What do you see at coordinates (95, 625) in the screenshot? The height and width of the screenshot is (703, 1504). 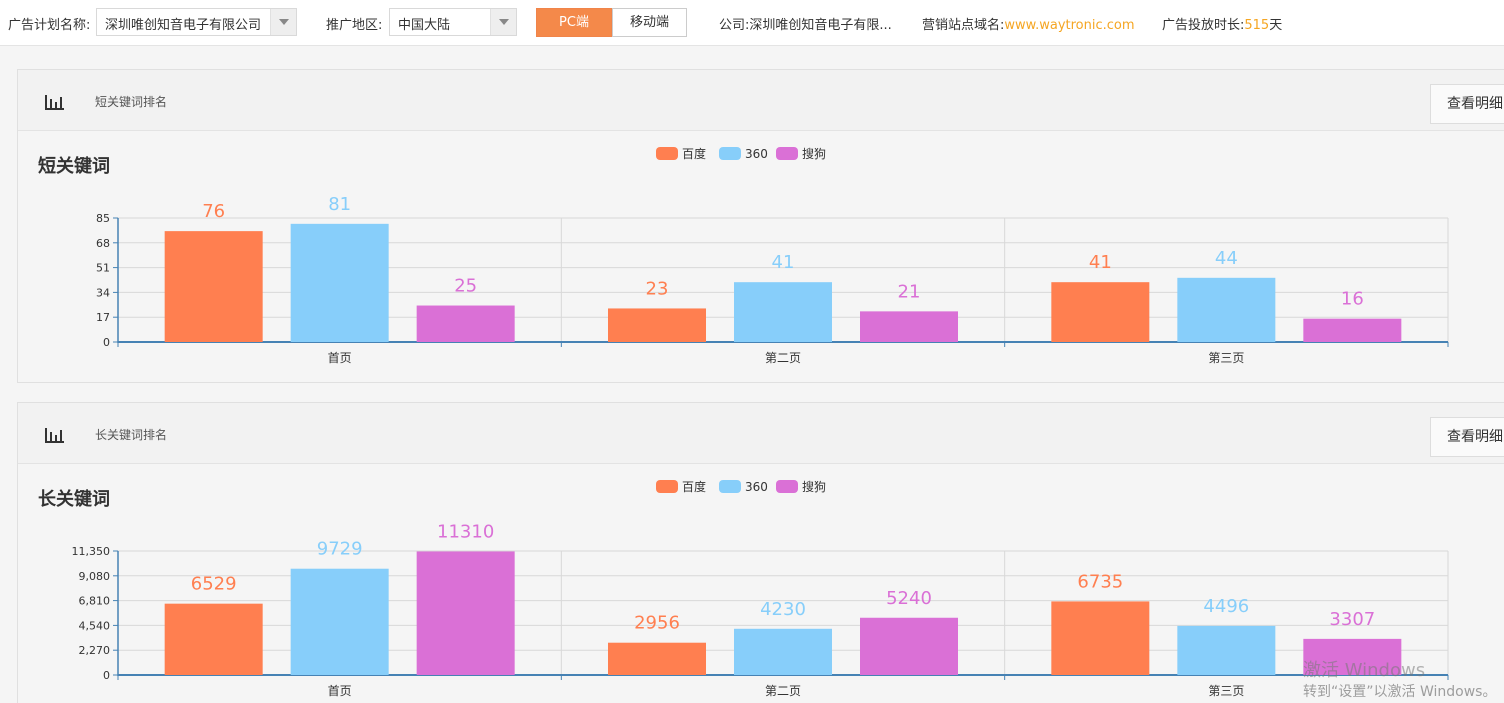 I see `y-tick-label: 4,540` at bounding box center [95, 625].